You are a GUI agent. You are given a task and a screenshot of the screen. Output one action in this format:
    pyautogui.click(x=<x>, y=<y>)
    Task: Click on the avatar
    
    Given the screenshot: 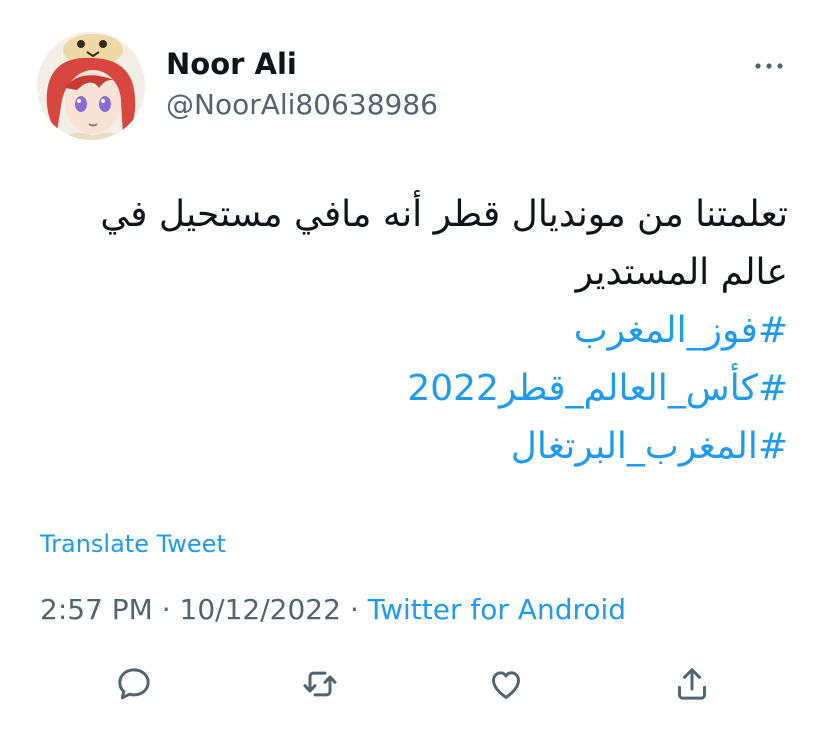 What is the action you would take?
    pyautogui.click(x=91, y=86)
    